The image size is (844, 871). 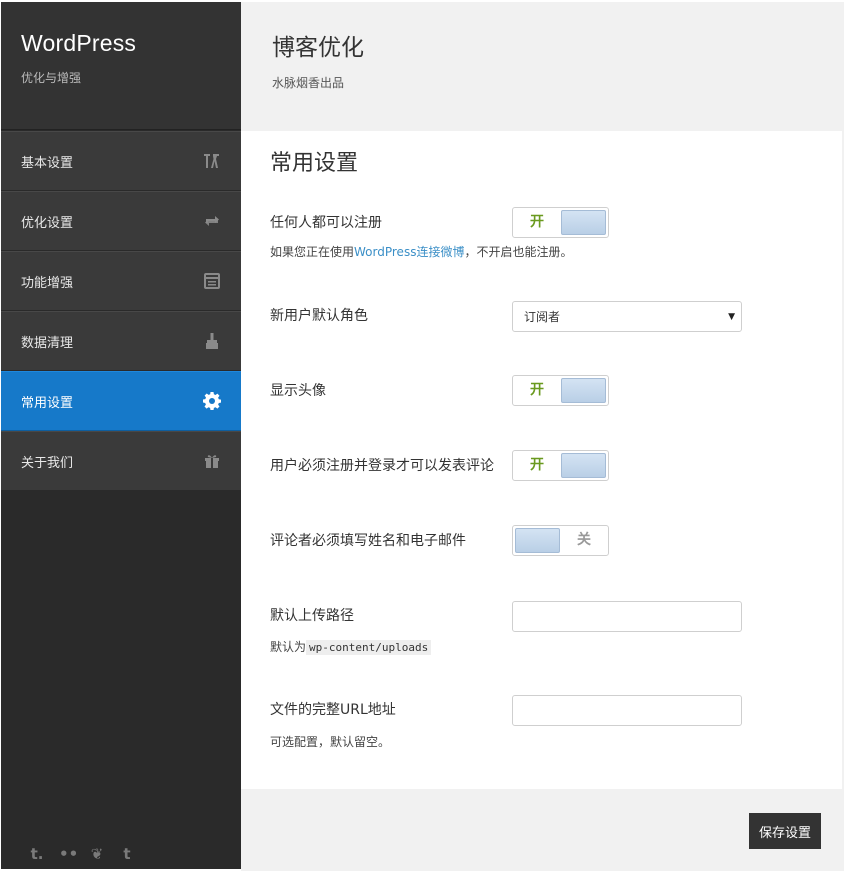 What do you see at coordinates (298, 391) in the screenshot?
I see `field-label: 显示头像` at bounding box center [298, 391].